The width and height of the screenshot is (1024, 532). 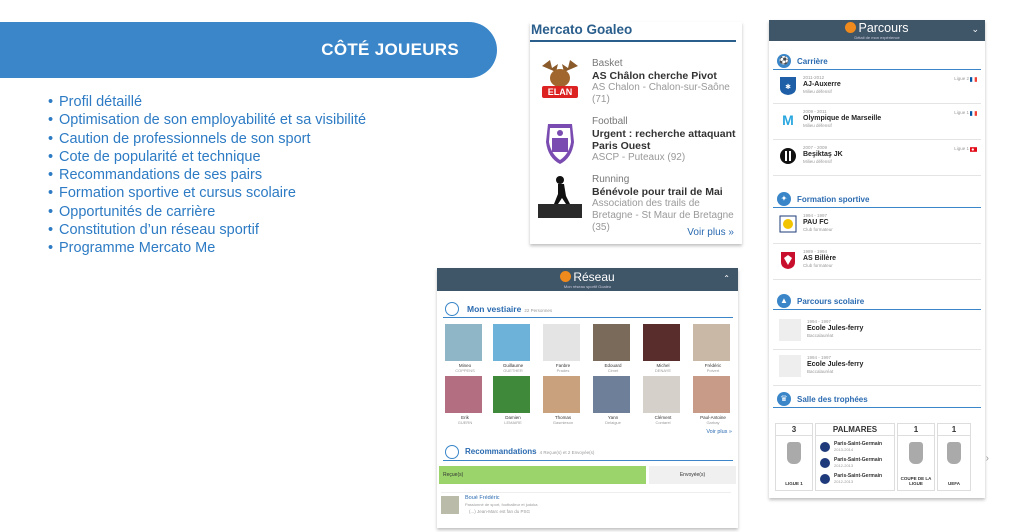 I want to click on trophy-uefa: 1 UEFA, so click(x=954, y=457).